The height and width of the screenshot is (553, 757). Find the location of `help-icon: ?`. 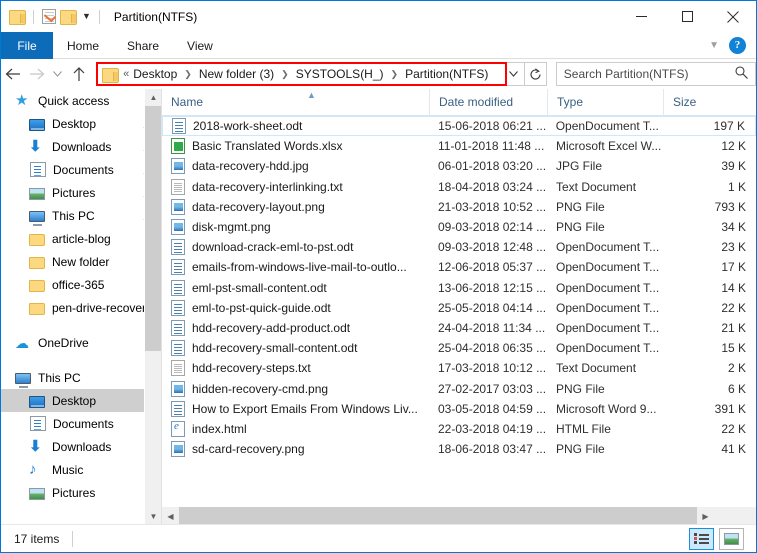

help-icon: ? is located at coordinates (737, 45).